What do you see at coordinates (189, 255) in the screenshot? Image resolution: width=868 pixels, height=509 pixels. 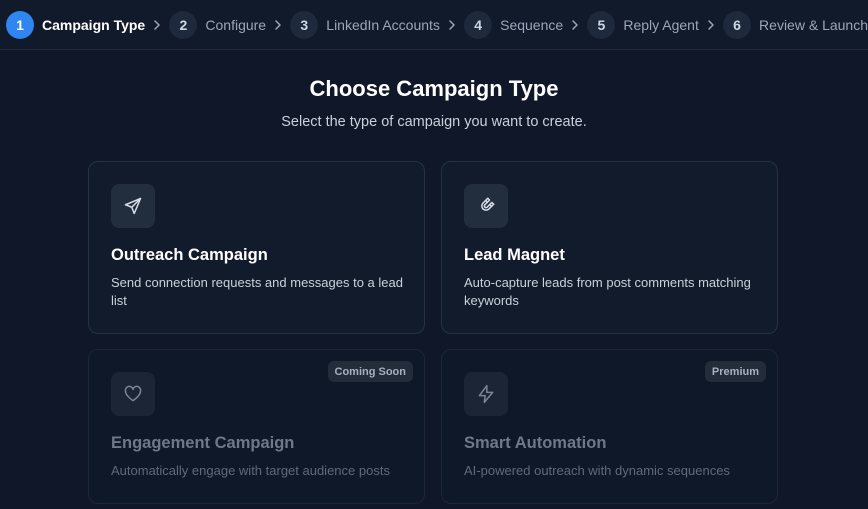 I see `card-title: Outreach Campaign` at bounding box center [189, 255].